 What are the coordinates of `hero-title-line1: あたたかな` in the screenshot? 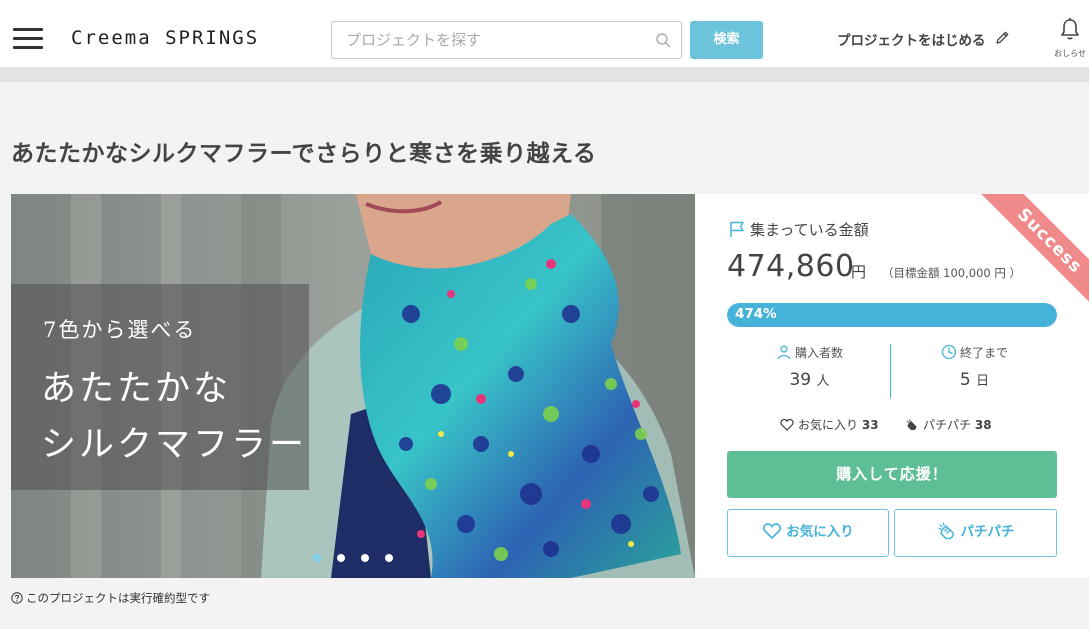 It's located at (136, 389).